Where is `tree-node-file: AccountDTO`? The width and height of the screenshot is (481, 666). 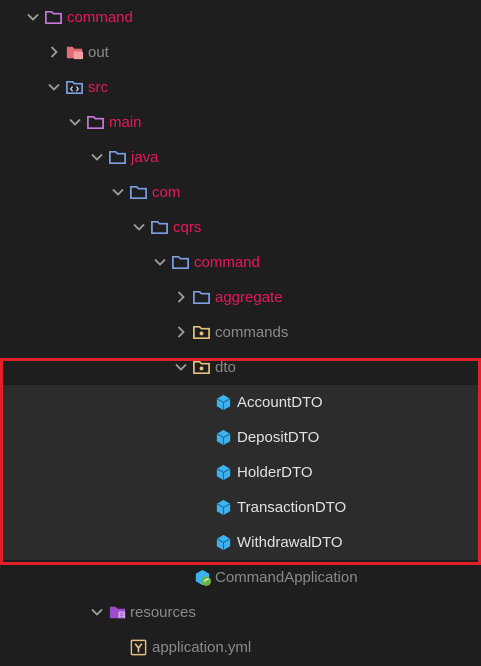 tree-node-file: AccountDTO is located at coordinates (240, 402).